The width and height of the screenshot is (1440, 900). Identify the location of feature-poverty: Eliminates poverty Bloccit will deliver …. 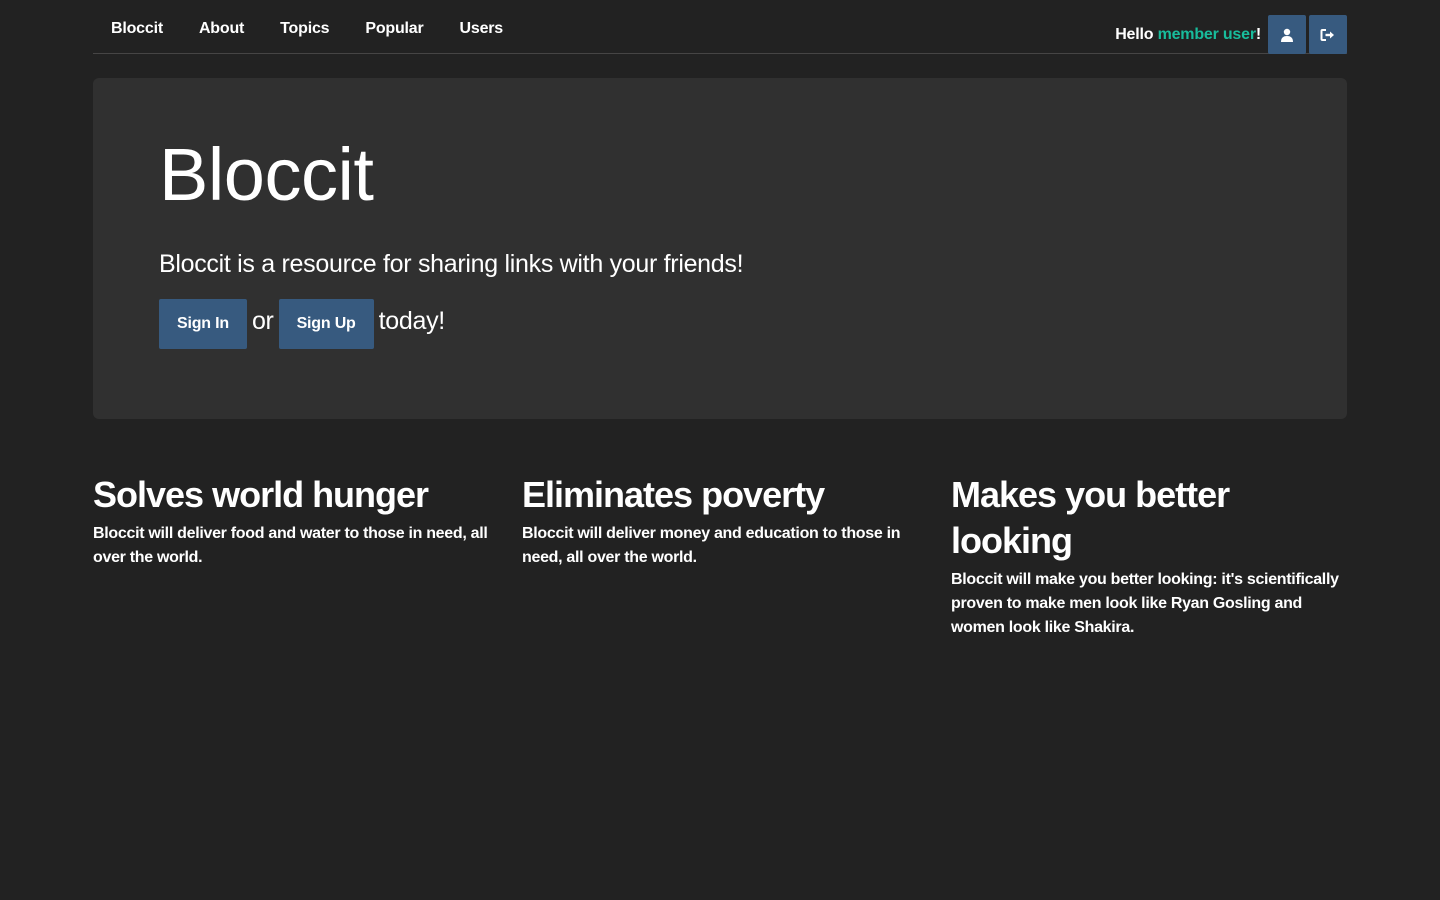
(722, 556).